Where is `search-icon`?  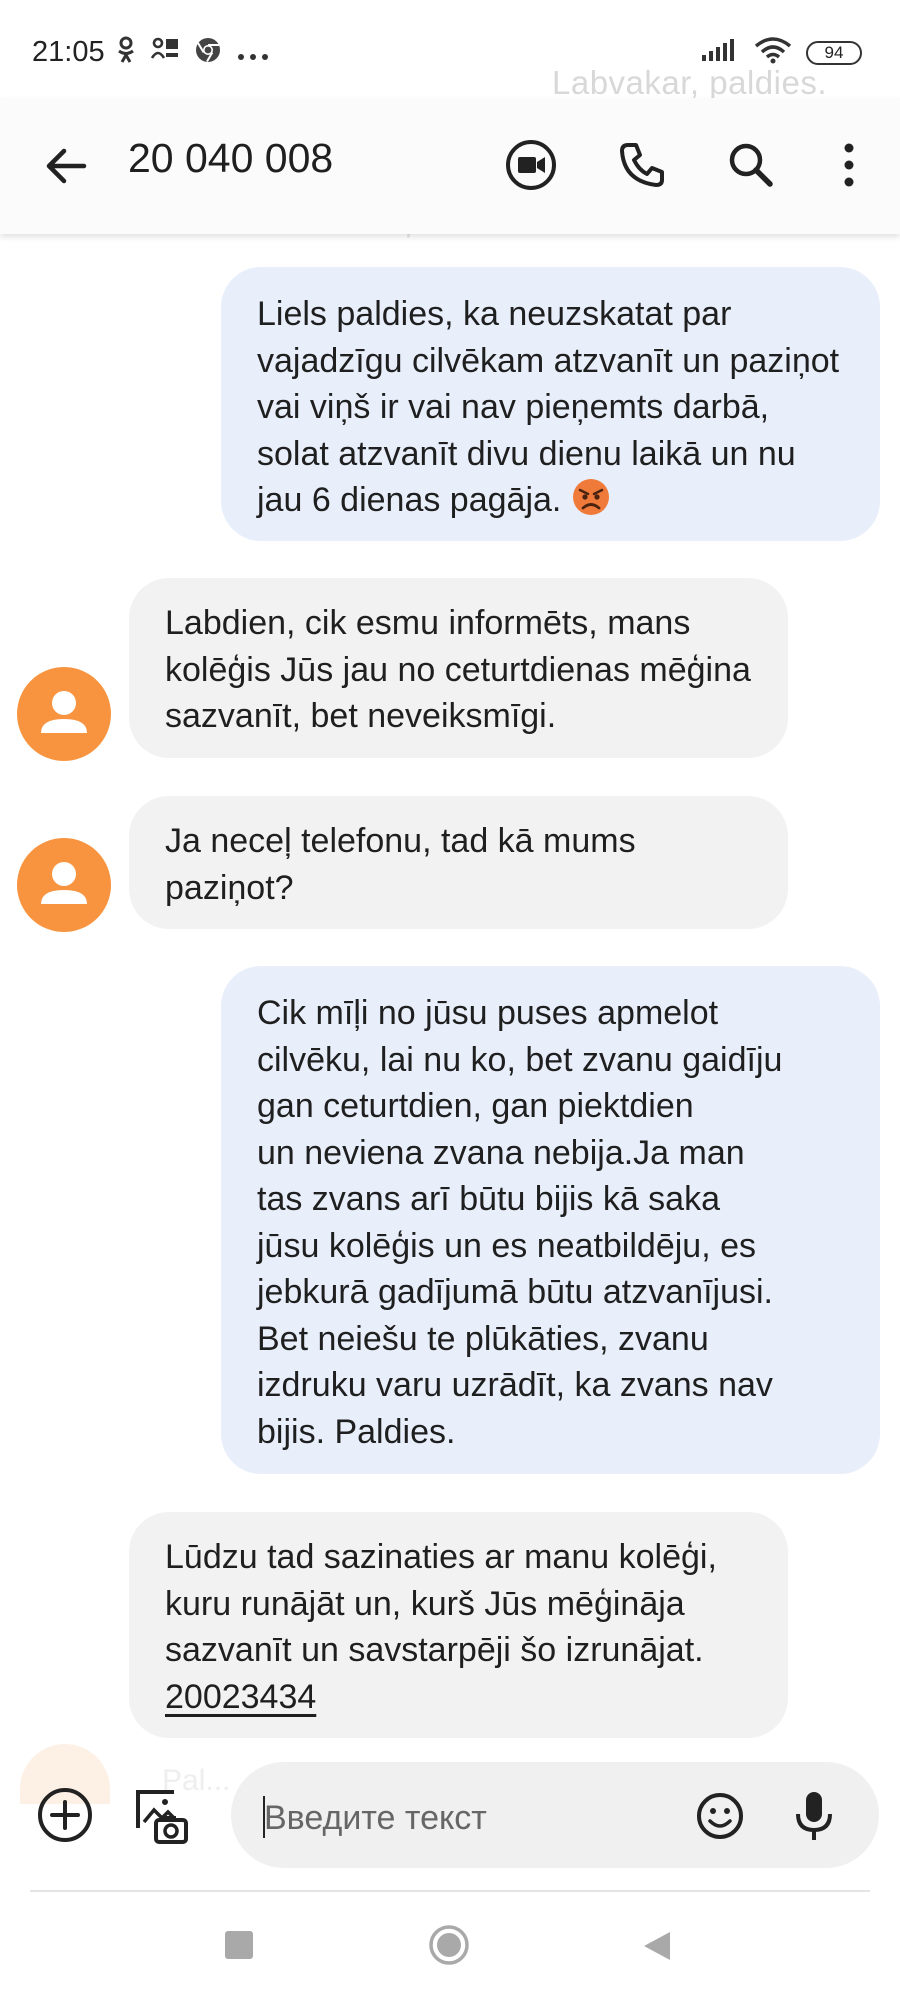
search-icon is located at coordinates (751, 165).